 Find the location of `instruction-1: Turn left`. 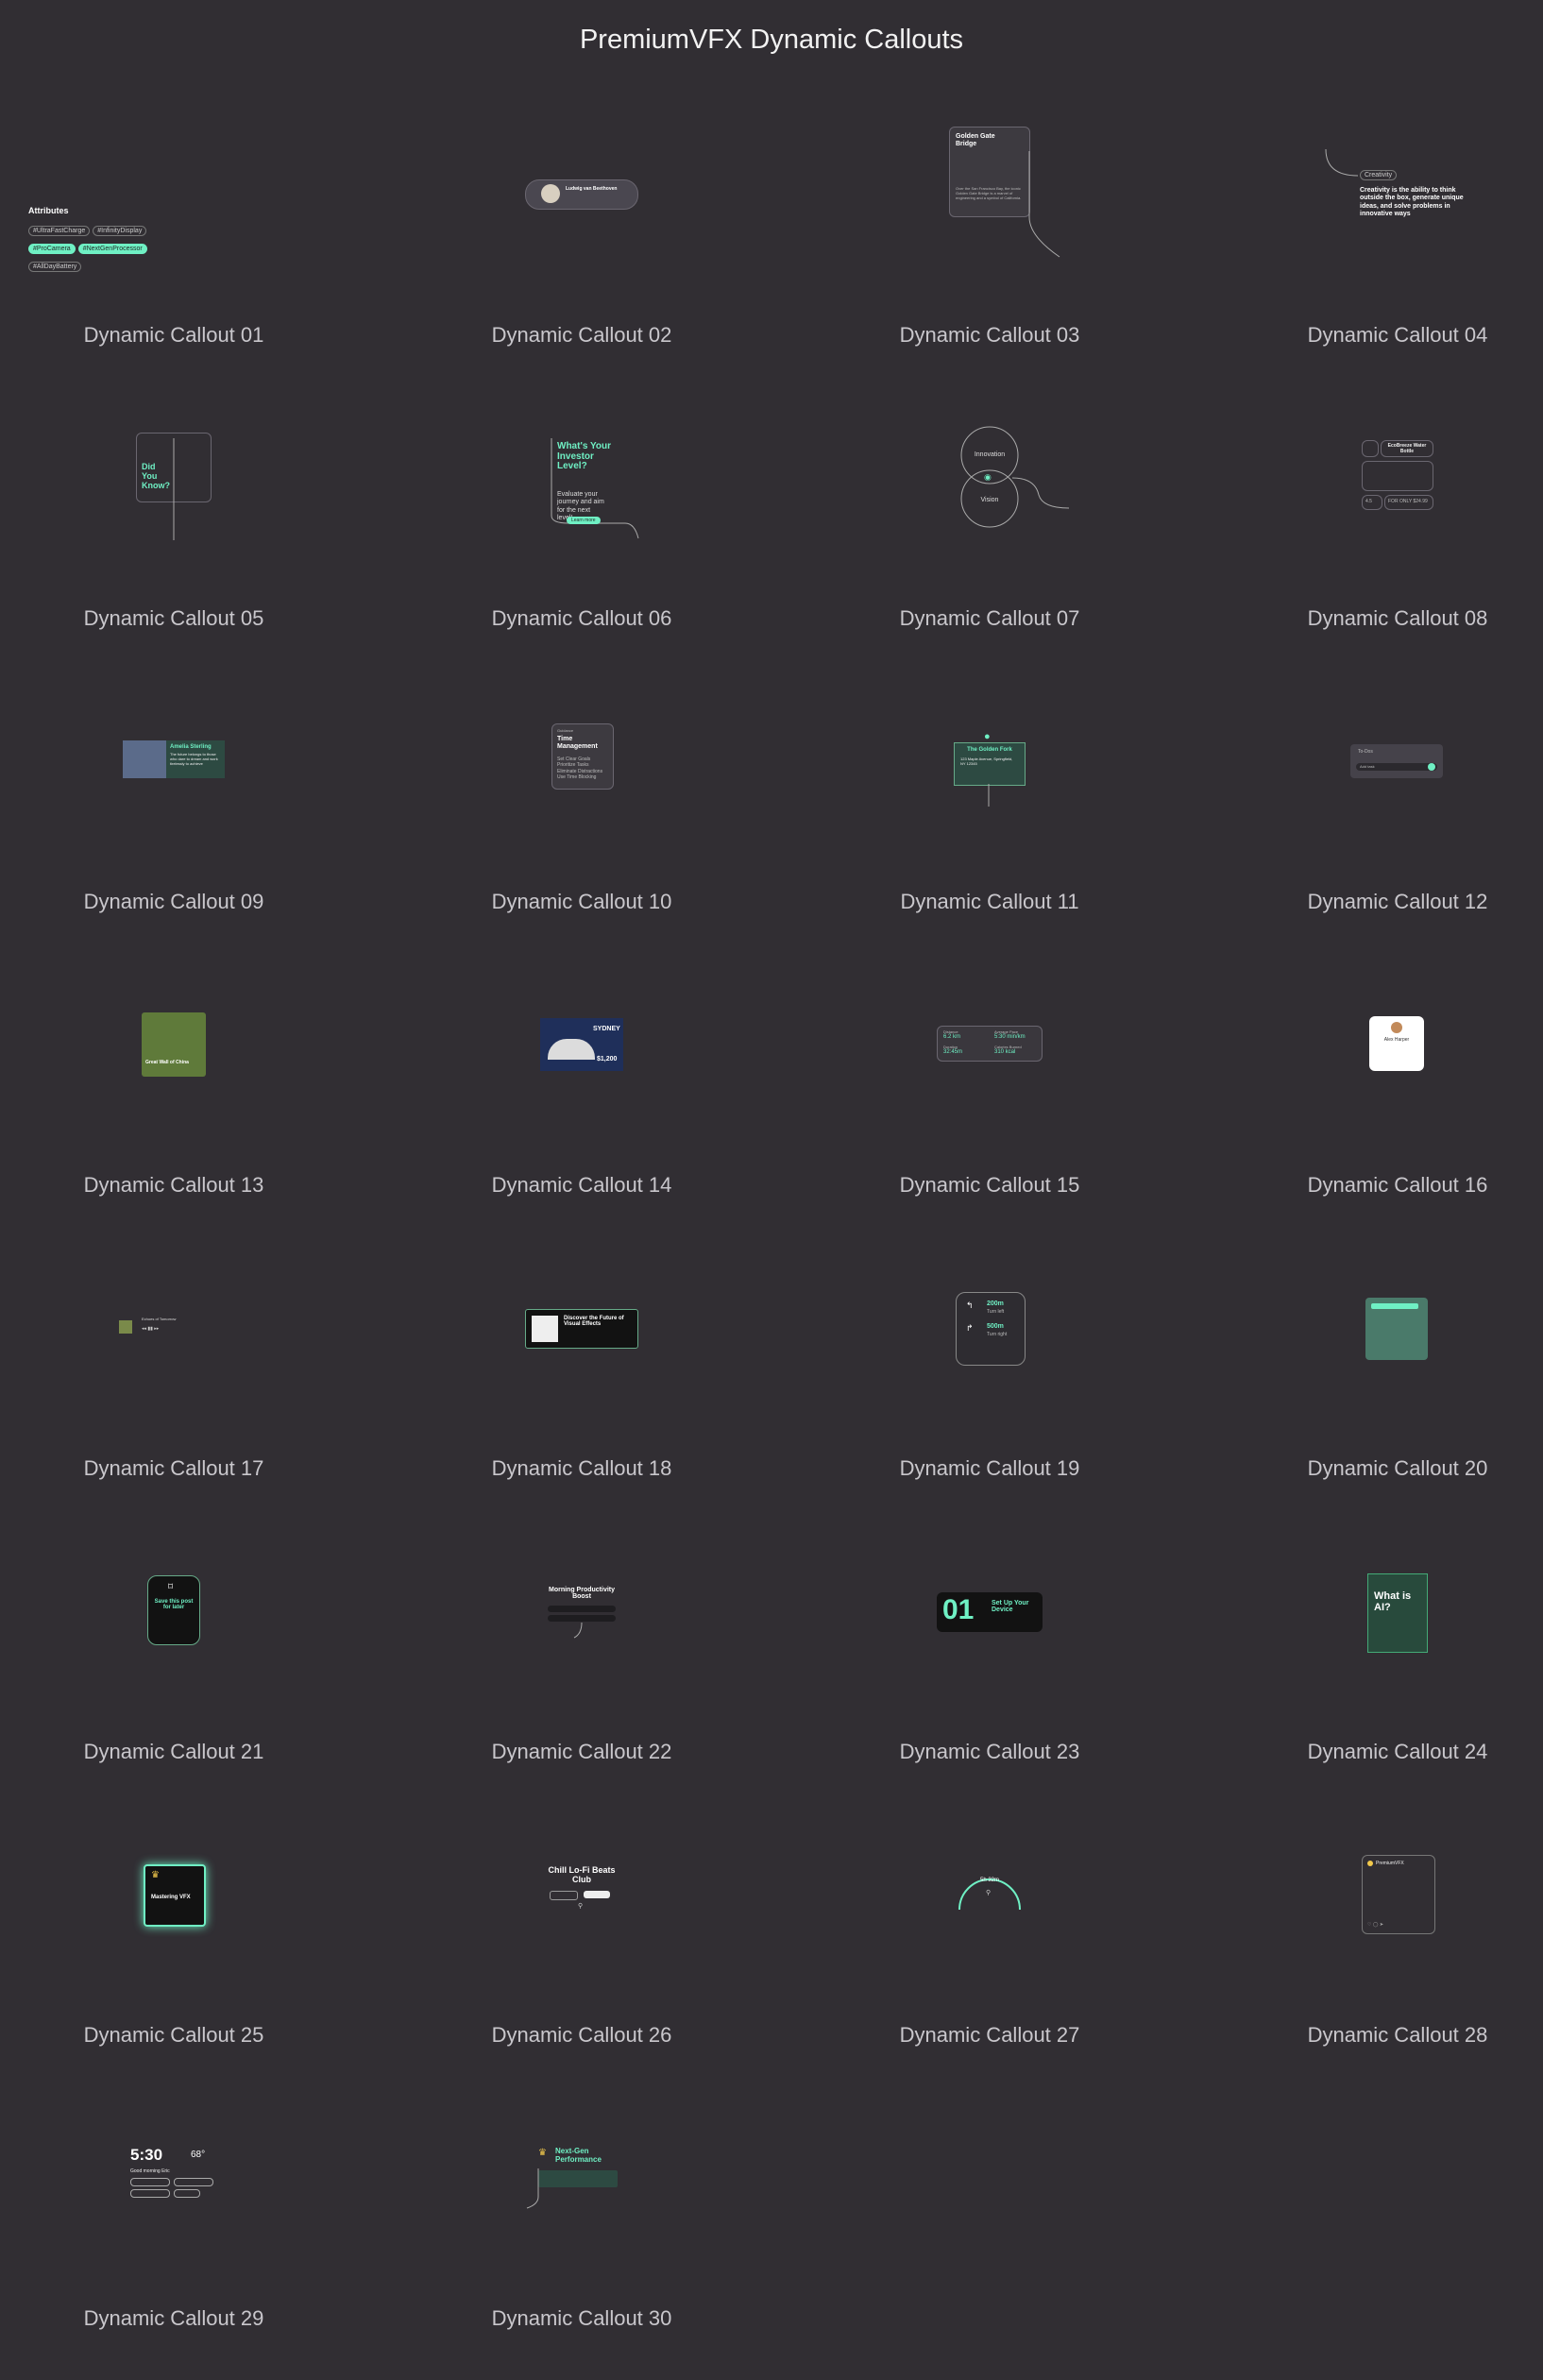

instruction-1: Turn left is located at coordinates (996, 1312).